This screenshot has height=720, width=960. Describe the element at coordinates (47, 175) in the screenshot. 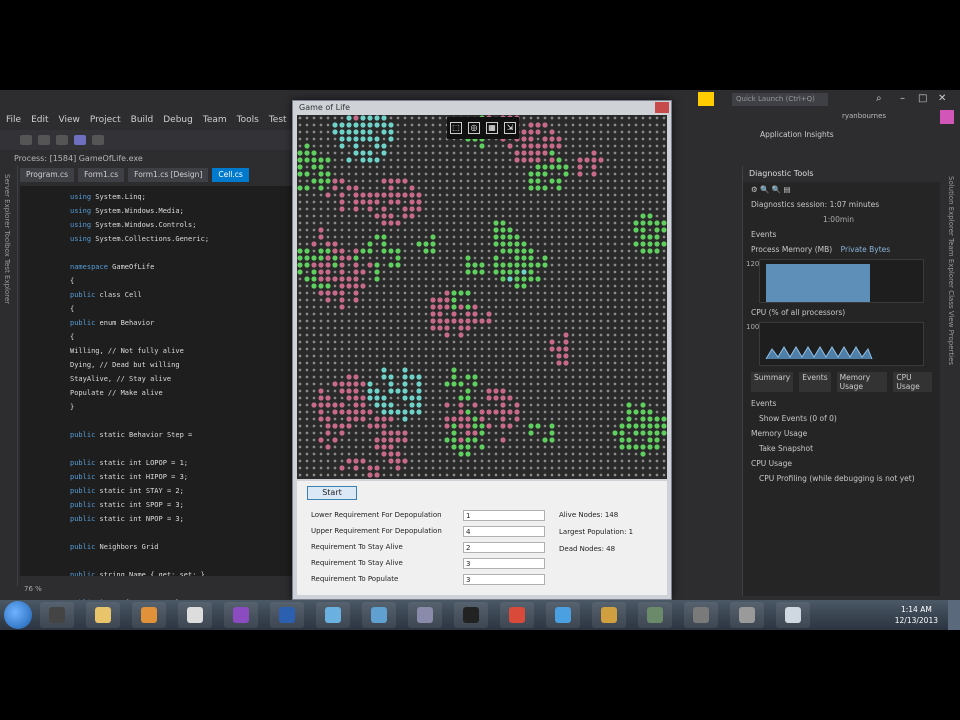

I see `document-tab: Program.cs` at that location.